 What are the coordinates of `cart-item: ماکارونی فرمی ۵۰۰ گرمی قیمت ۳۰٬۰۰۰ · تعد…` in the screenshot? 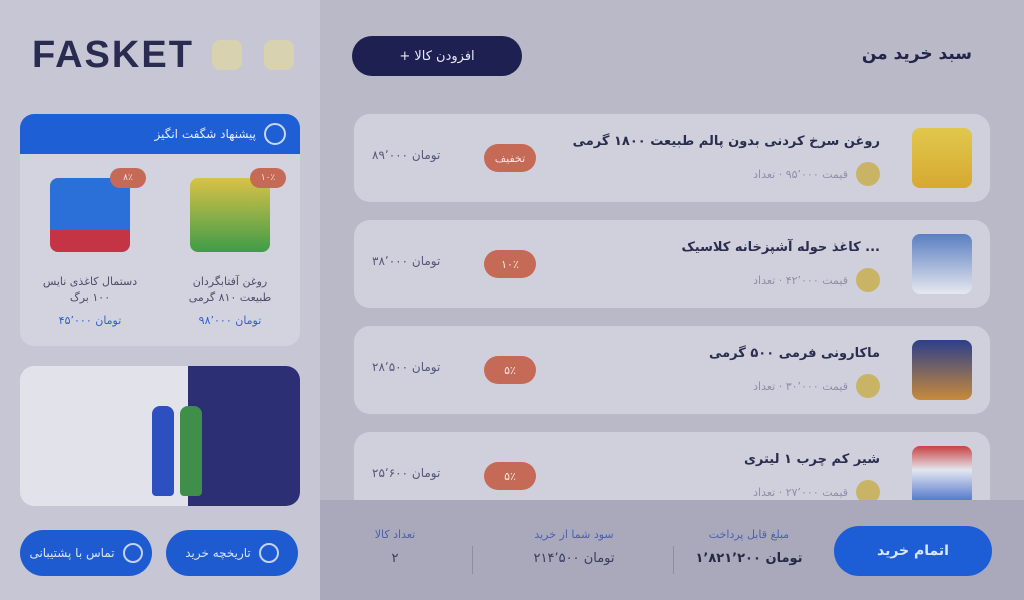 It's located at (672, 370).